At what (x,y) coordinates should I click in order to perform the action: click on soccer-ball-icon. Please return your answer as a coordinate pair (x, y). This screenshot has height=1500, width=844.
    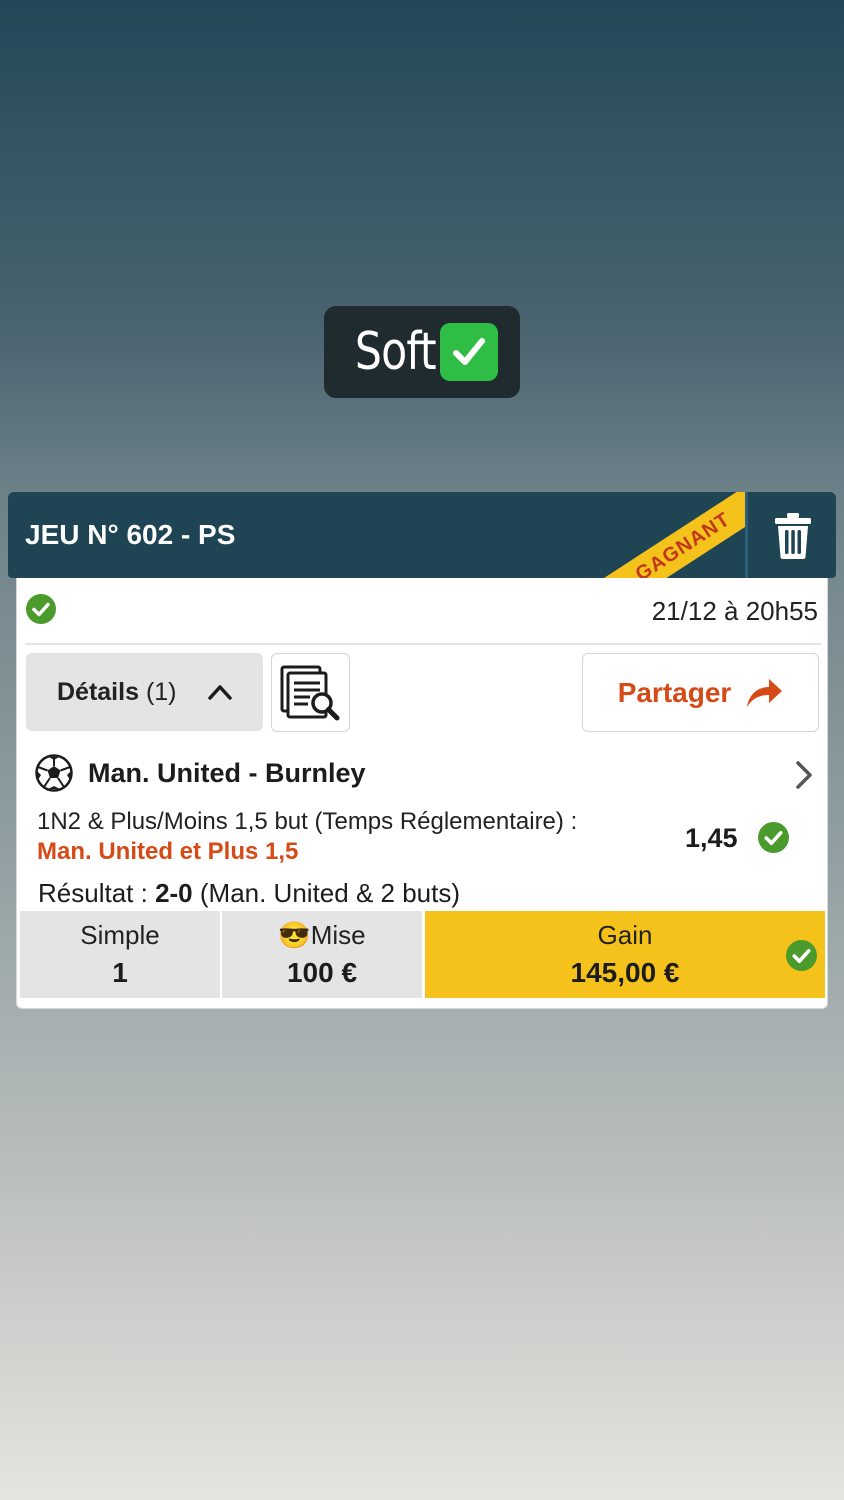
    Looking at the image, I should click on (54, 773).